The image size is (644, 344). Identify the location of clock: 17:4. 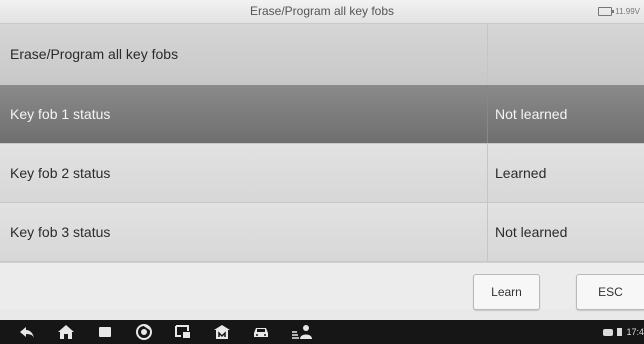
(635, 332).